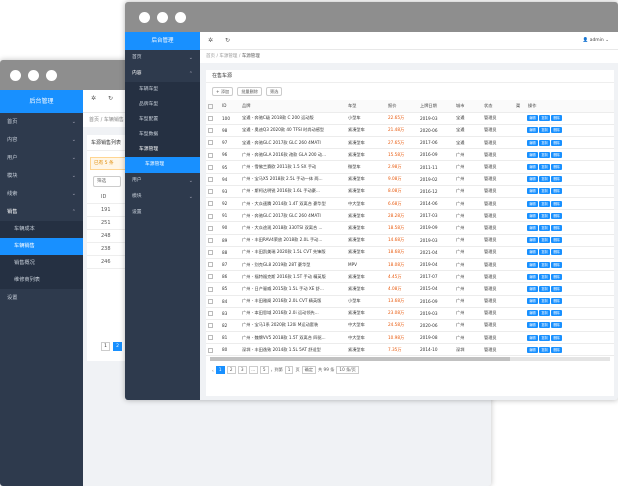 This screenshot has height=486, width=618. Describe the element at coordinates (41, 298) in the screenshot. I see `sidebar-item-settings: 设置` at that location.